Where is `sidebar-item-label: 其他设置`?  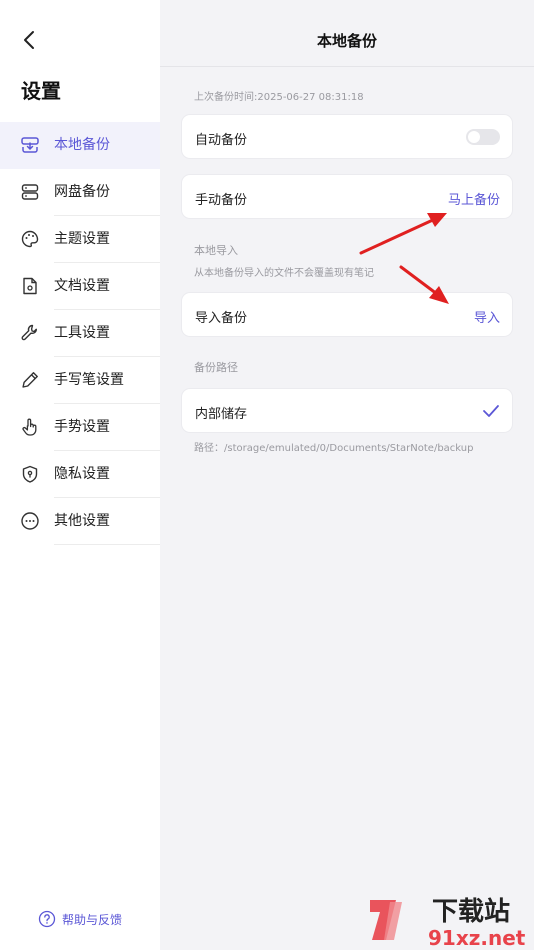 sidebar-item-label: 其他设置 is located at coordinates (82, 521).